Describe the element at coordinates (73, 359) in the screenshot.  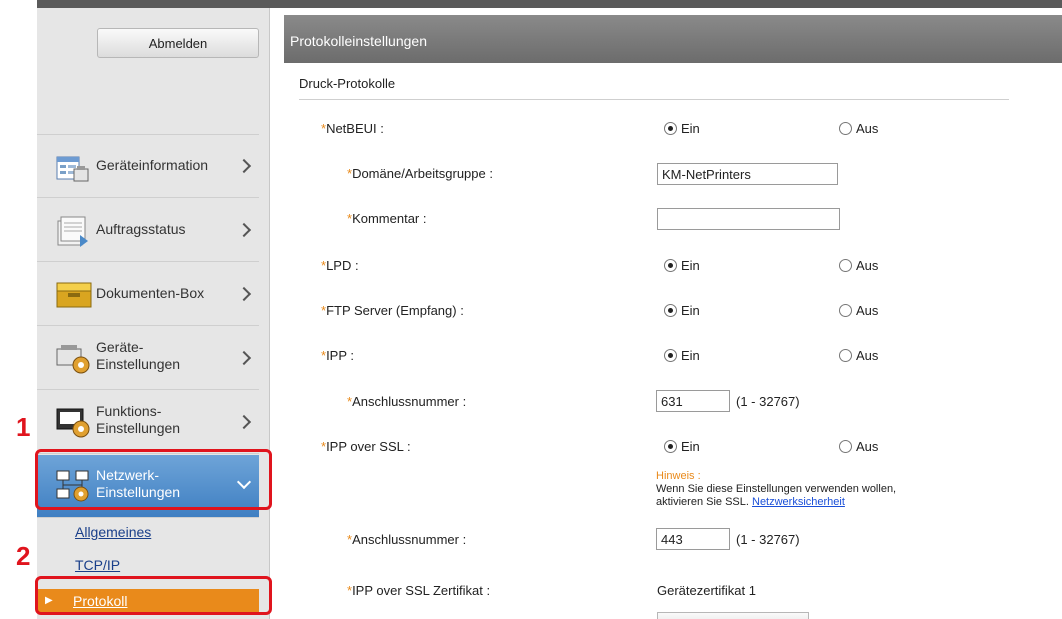
I see `device-settings-icon` at that location.